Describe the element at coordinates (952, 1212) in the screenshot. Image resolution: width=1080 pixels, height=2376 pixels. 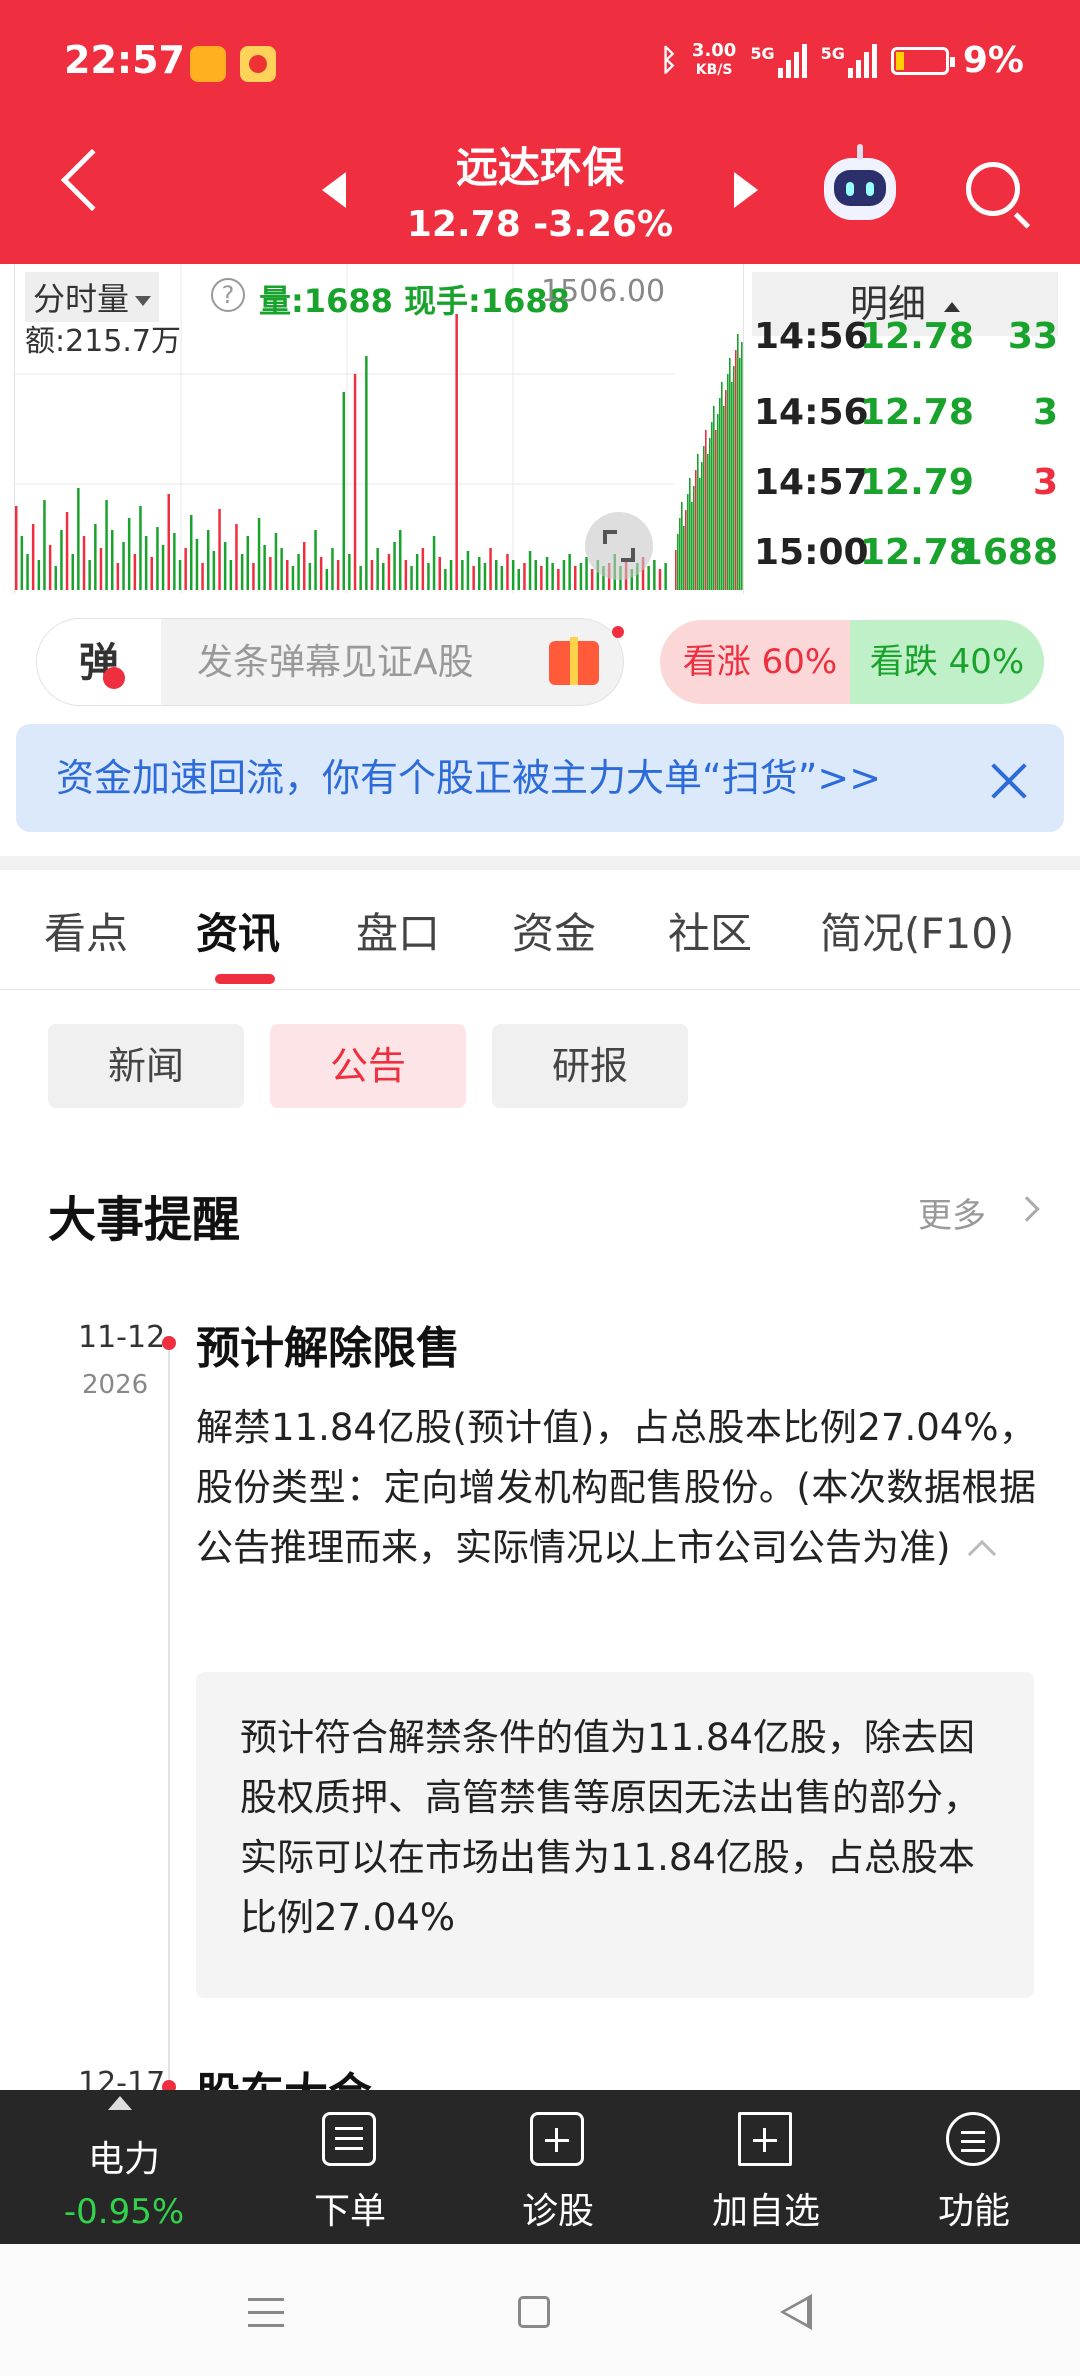
I see `more-link: 更多` at that location.